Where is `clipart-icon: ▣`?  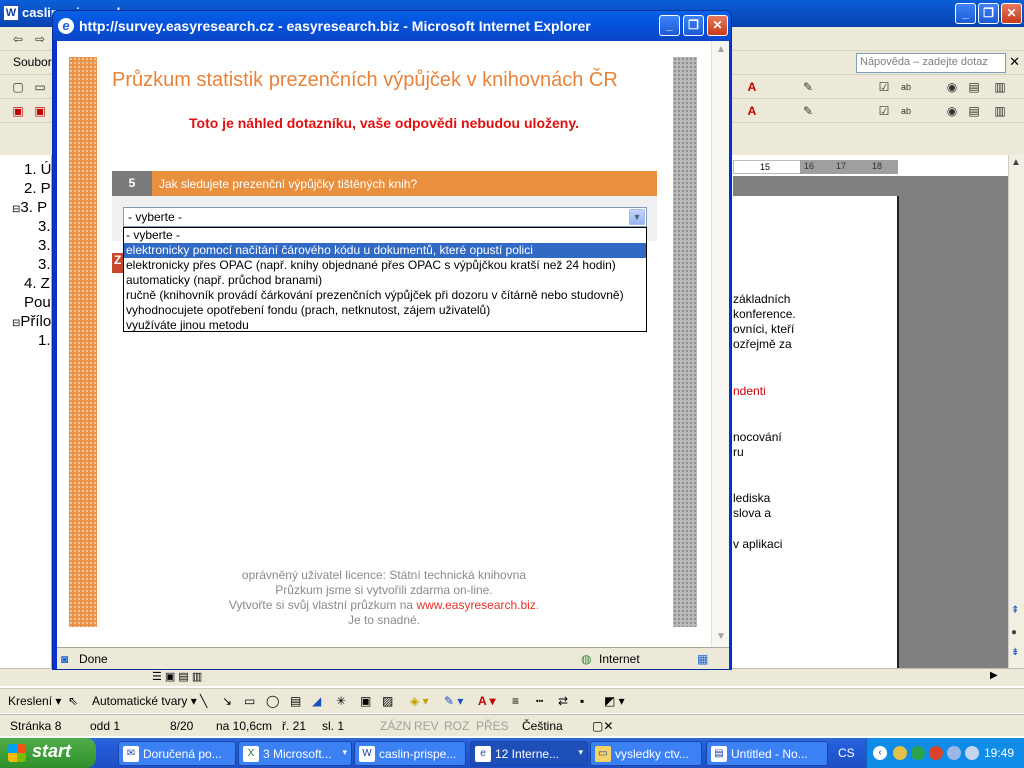
clipart-icon: ▣ is located at coordinates (365, 701).